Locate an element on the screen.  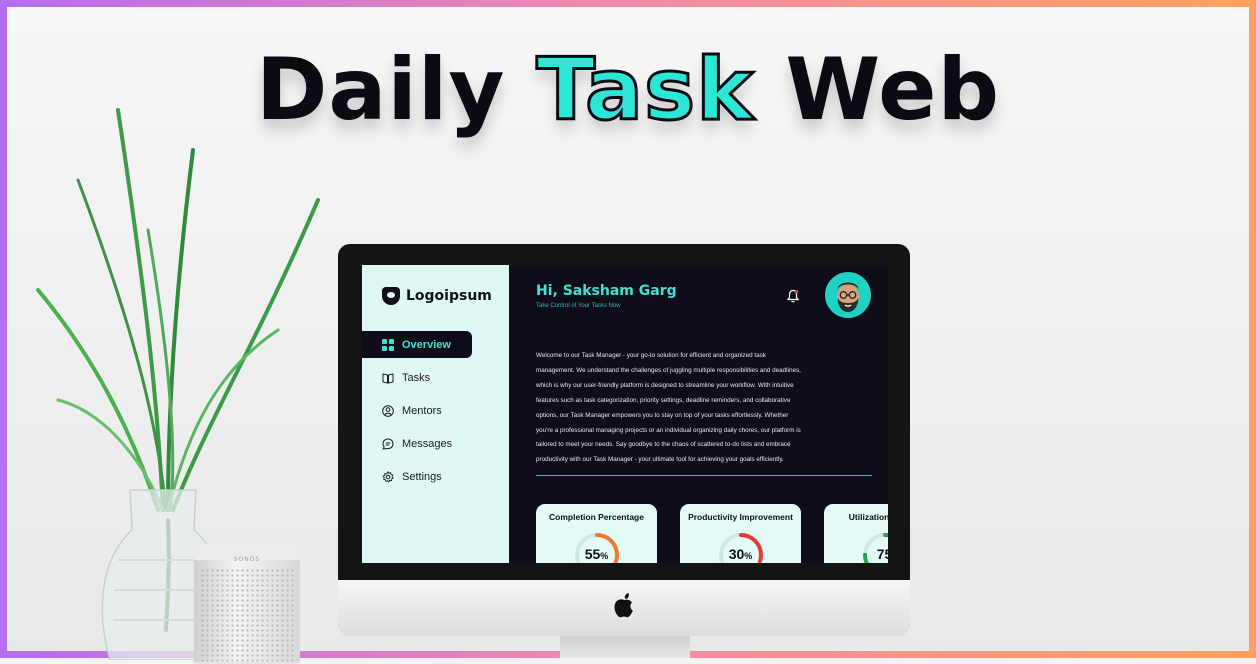
avatar is located at coordinates (848, 295).